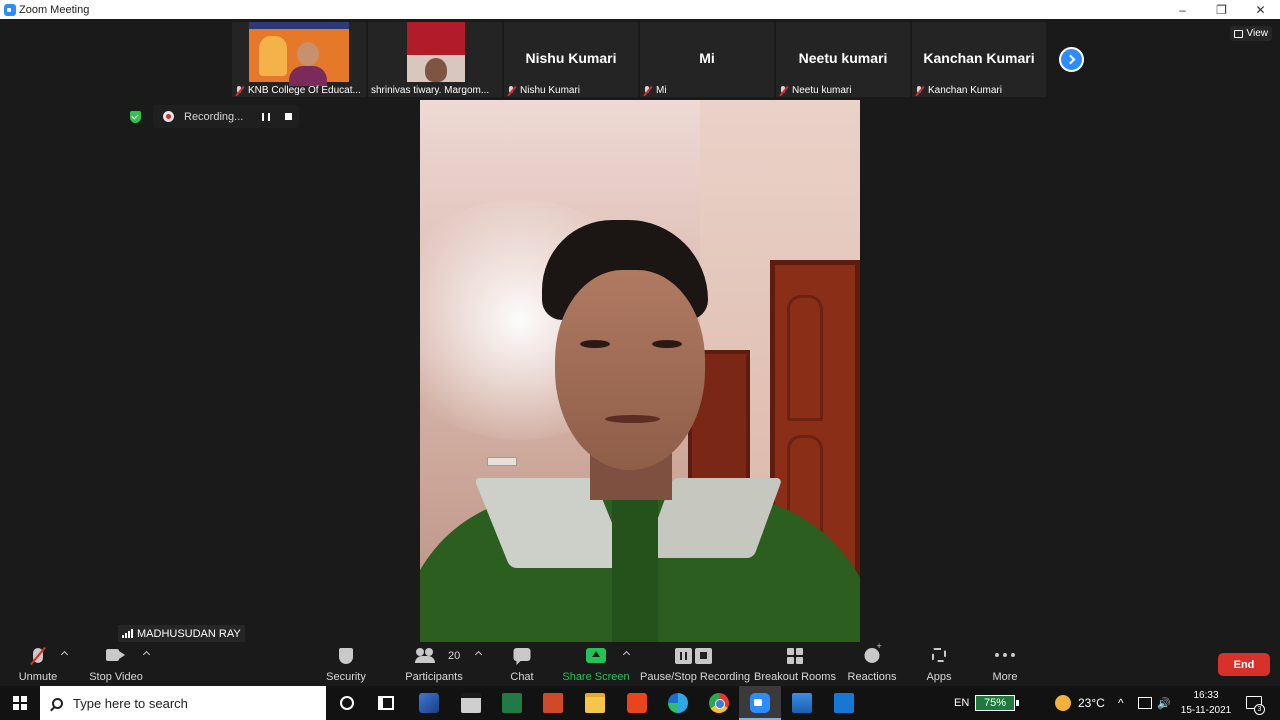 The image size is (1280, 720). Describe the element at coordinates (426, 655) in the screenshot. I see `participants-icon` at that location.